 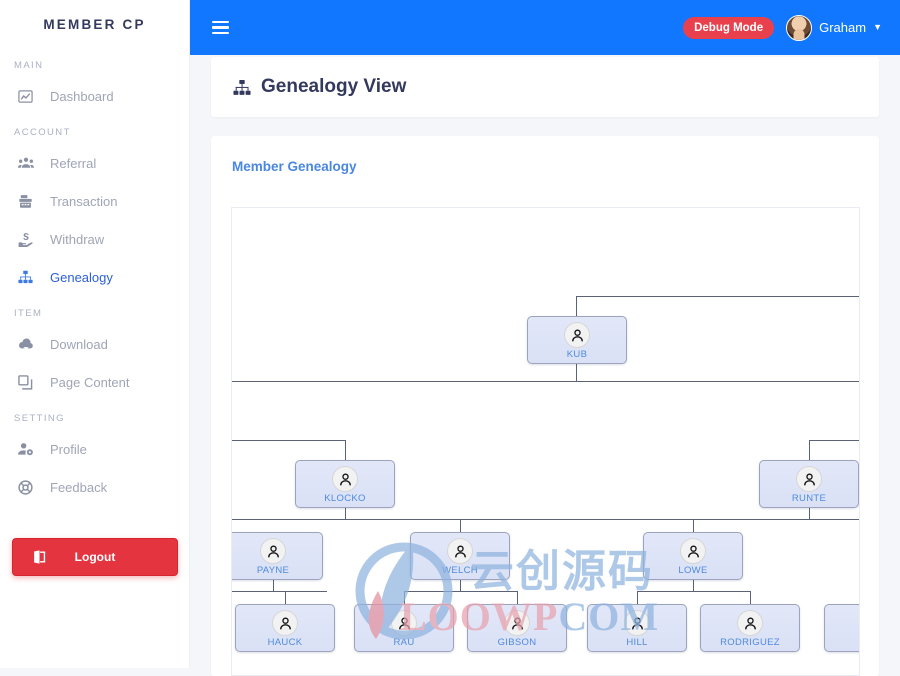 What do you see at coordinates (31, 382) in the screenshot?
I see `clone-icon` at bounding box center [31, 382].